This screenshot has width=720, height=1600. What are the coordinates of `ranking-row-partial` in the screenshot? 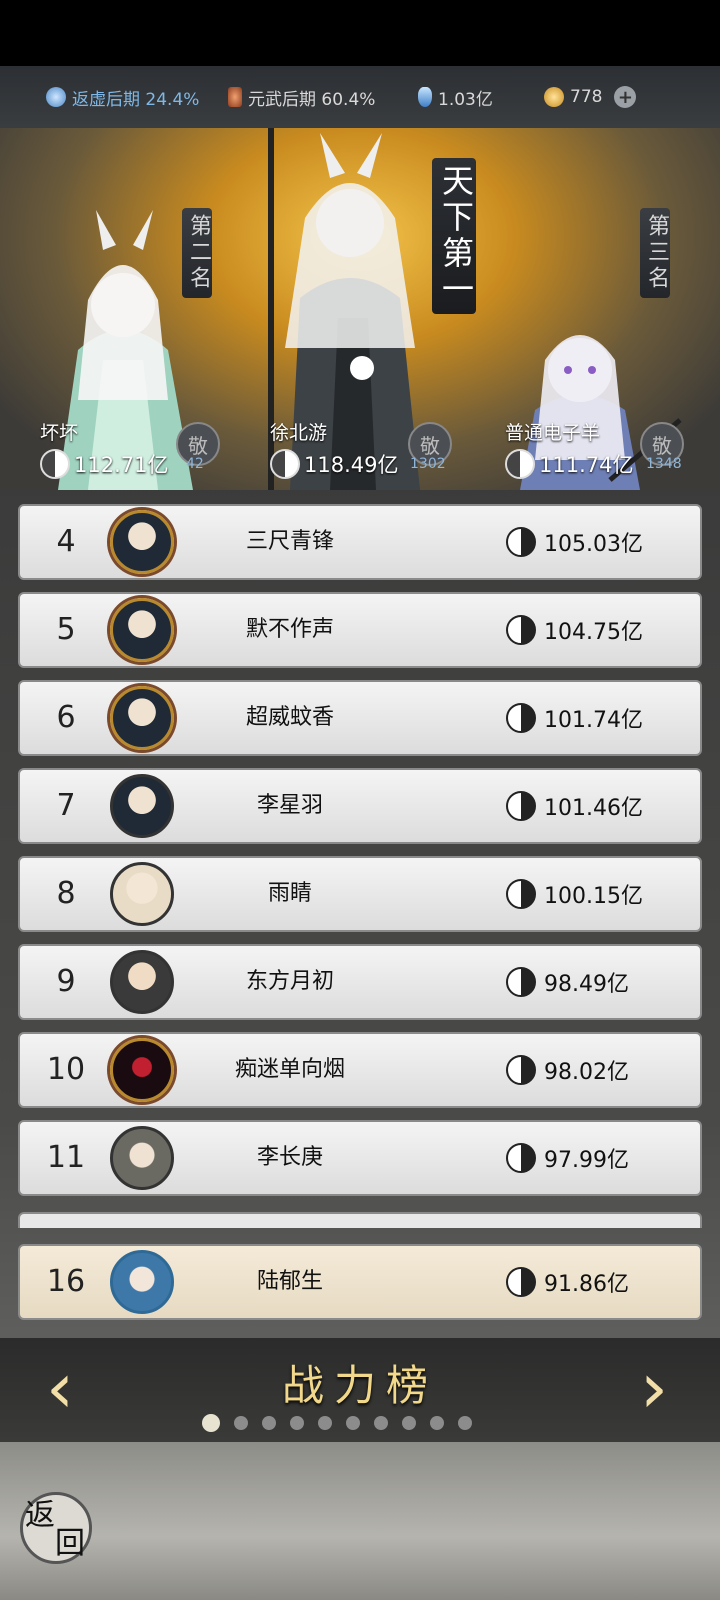 It's located at (360, 1220).